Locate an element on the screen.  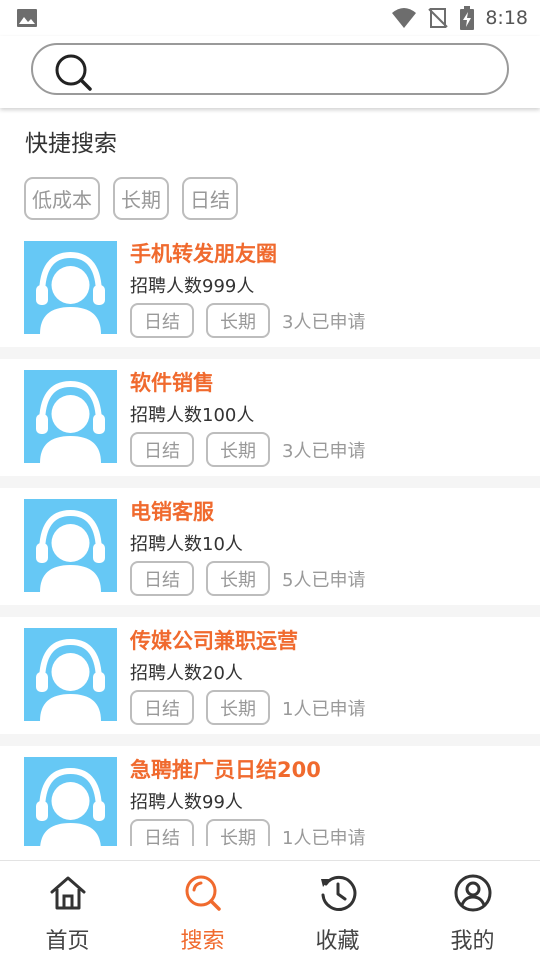
nav-item-favorites: 收藏 is located at coordinates (337, 910).